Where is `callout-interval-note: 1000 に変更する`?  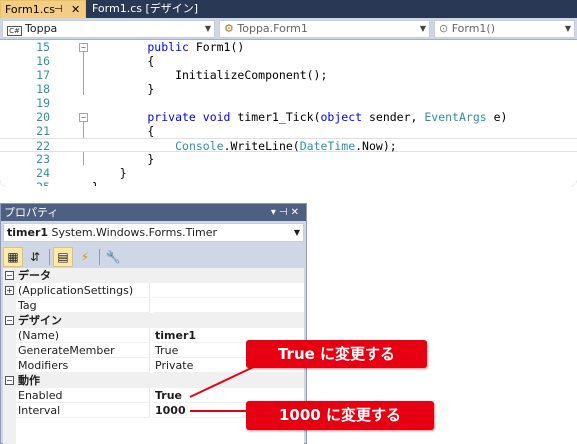
callout-interval-note: 1000 に変更する is located at coordinates (340, 415).